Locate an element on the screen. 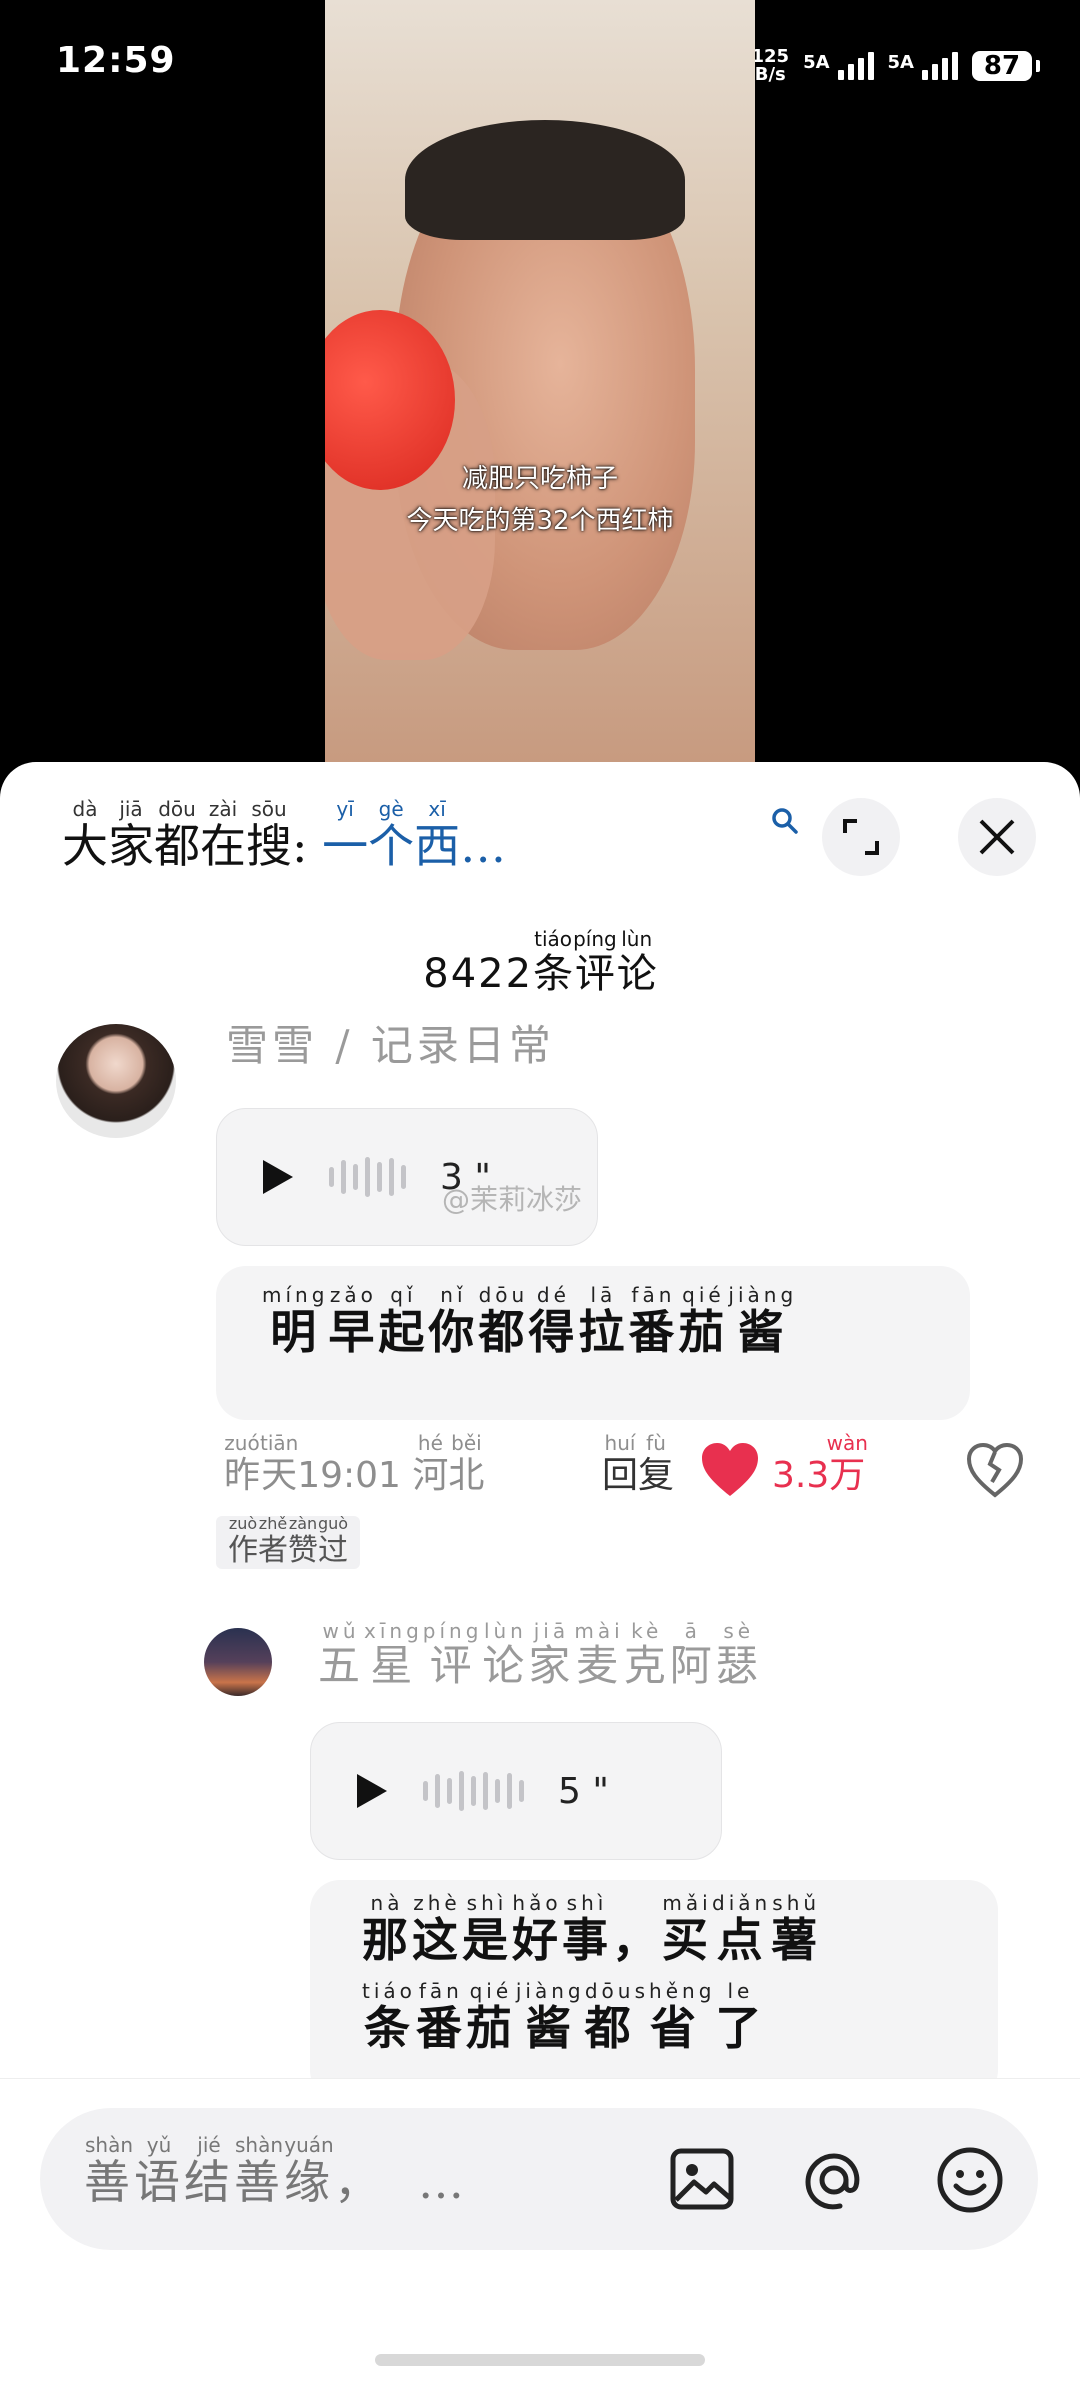  placeholder-text-char: 缘yuán is located at coordinates (309, 2171).